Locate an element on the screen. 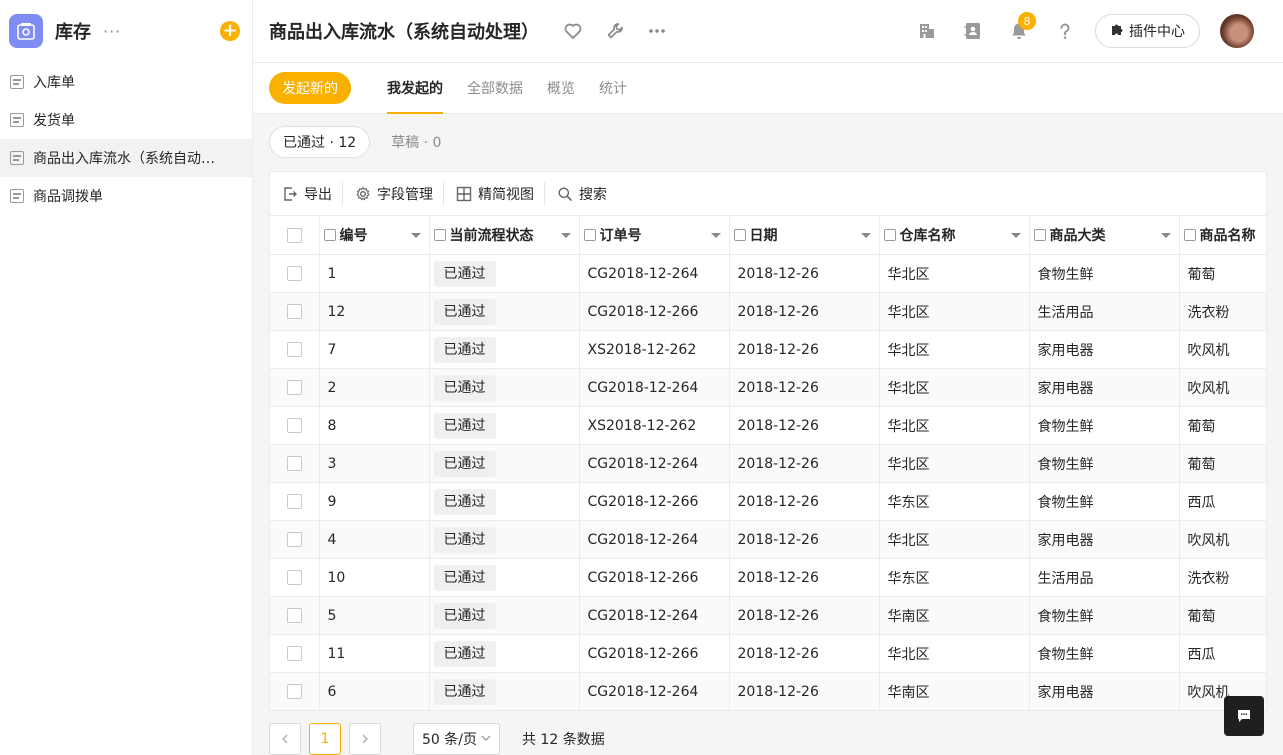 The image size is (1283, 755). cell-warehouse: 华北区 is located at coordinates (954, 273).